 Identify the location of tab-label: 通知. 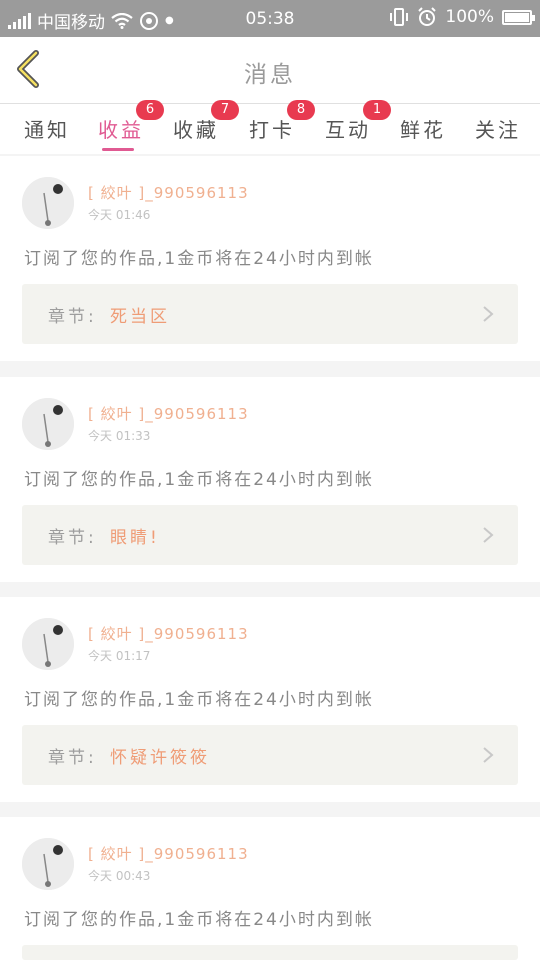
(47, 130).